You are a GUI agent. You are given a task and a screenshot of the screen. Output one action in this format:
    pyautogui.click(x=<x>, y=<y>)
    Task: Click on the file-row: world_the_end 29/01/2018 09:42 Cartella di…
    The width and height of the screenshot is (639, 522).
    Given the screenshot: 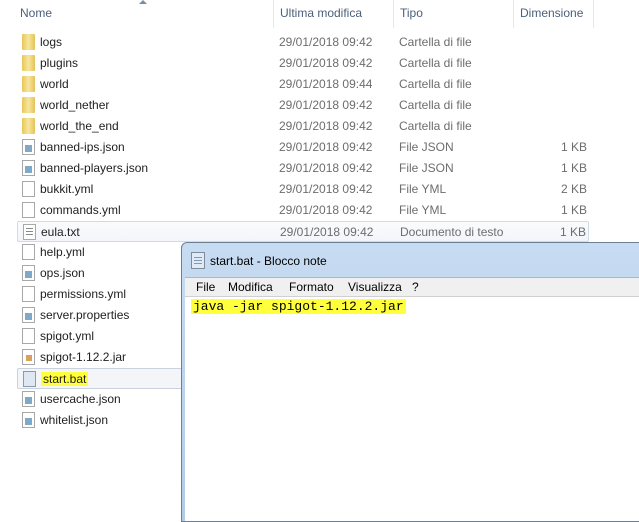 What is the action you would take?
    pyautogui.click(x=303, y=126)
    